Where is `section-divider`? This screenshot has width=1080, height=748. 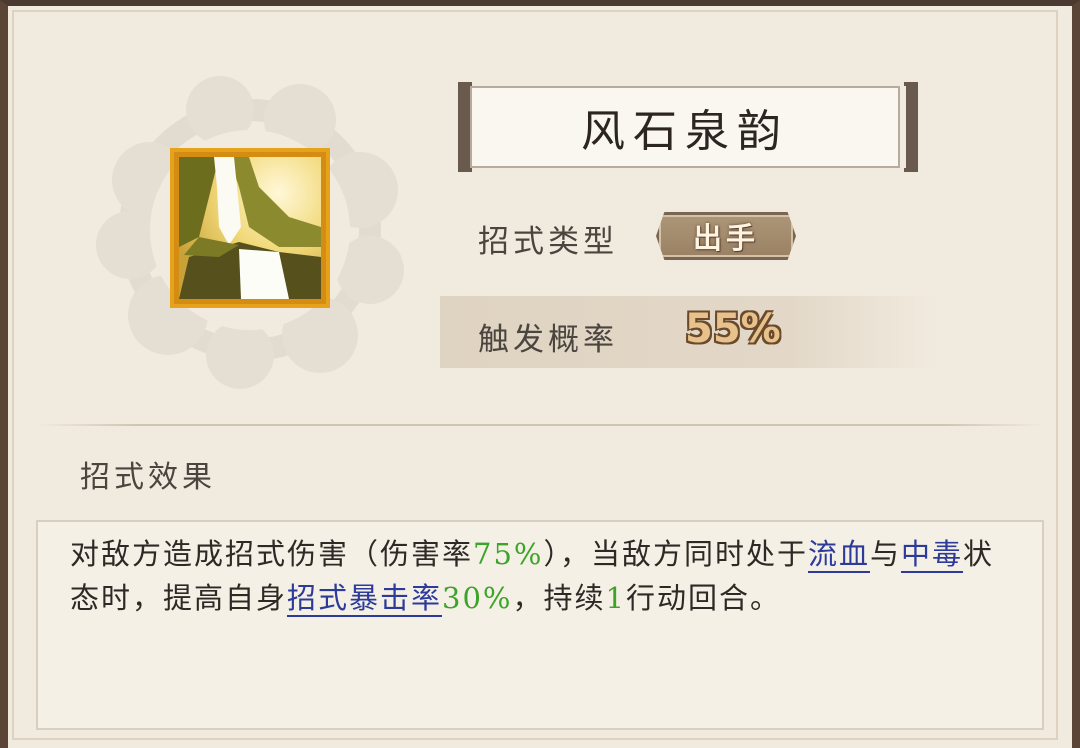
section-divider is located at coordinates (540, 425).